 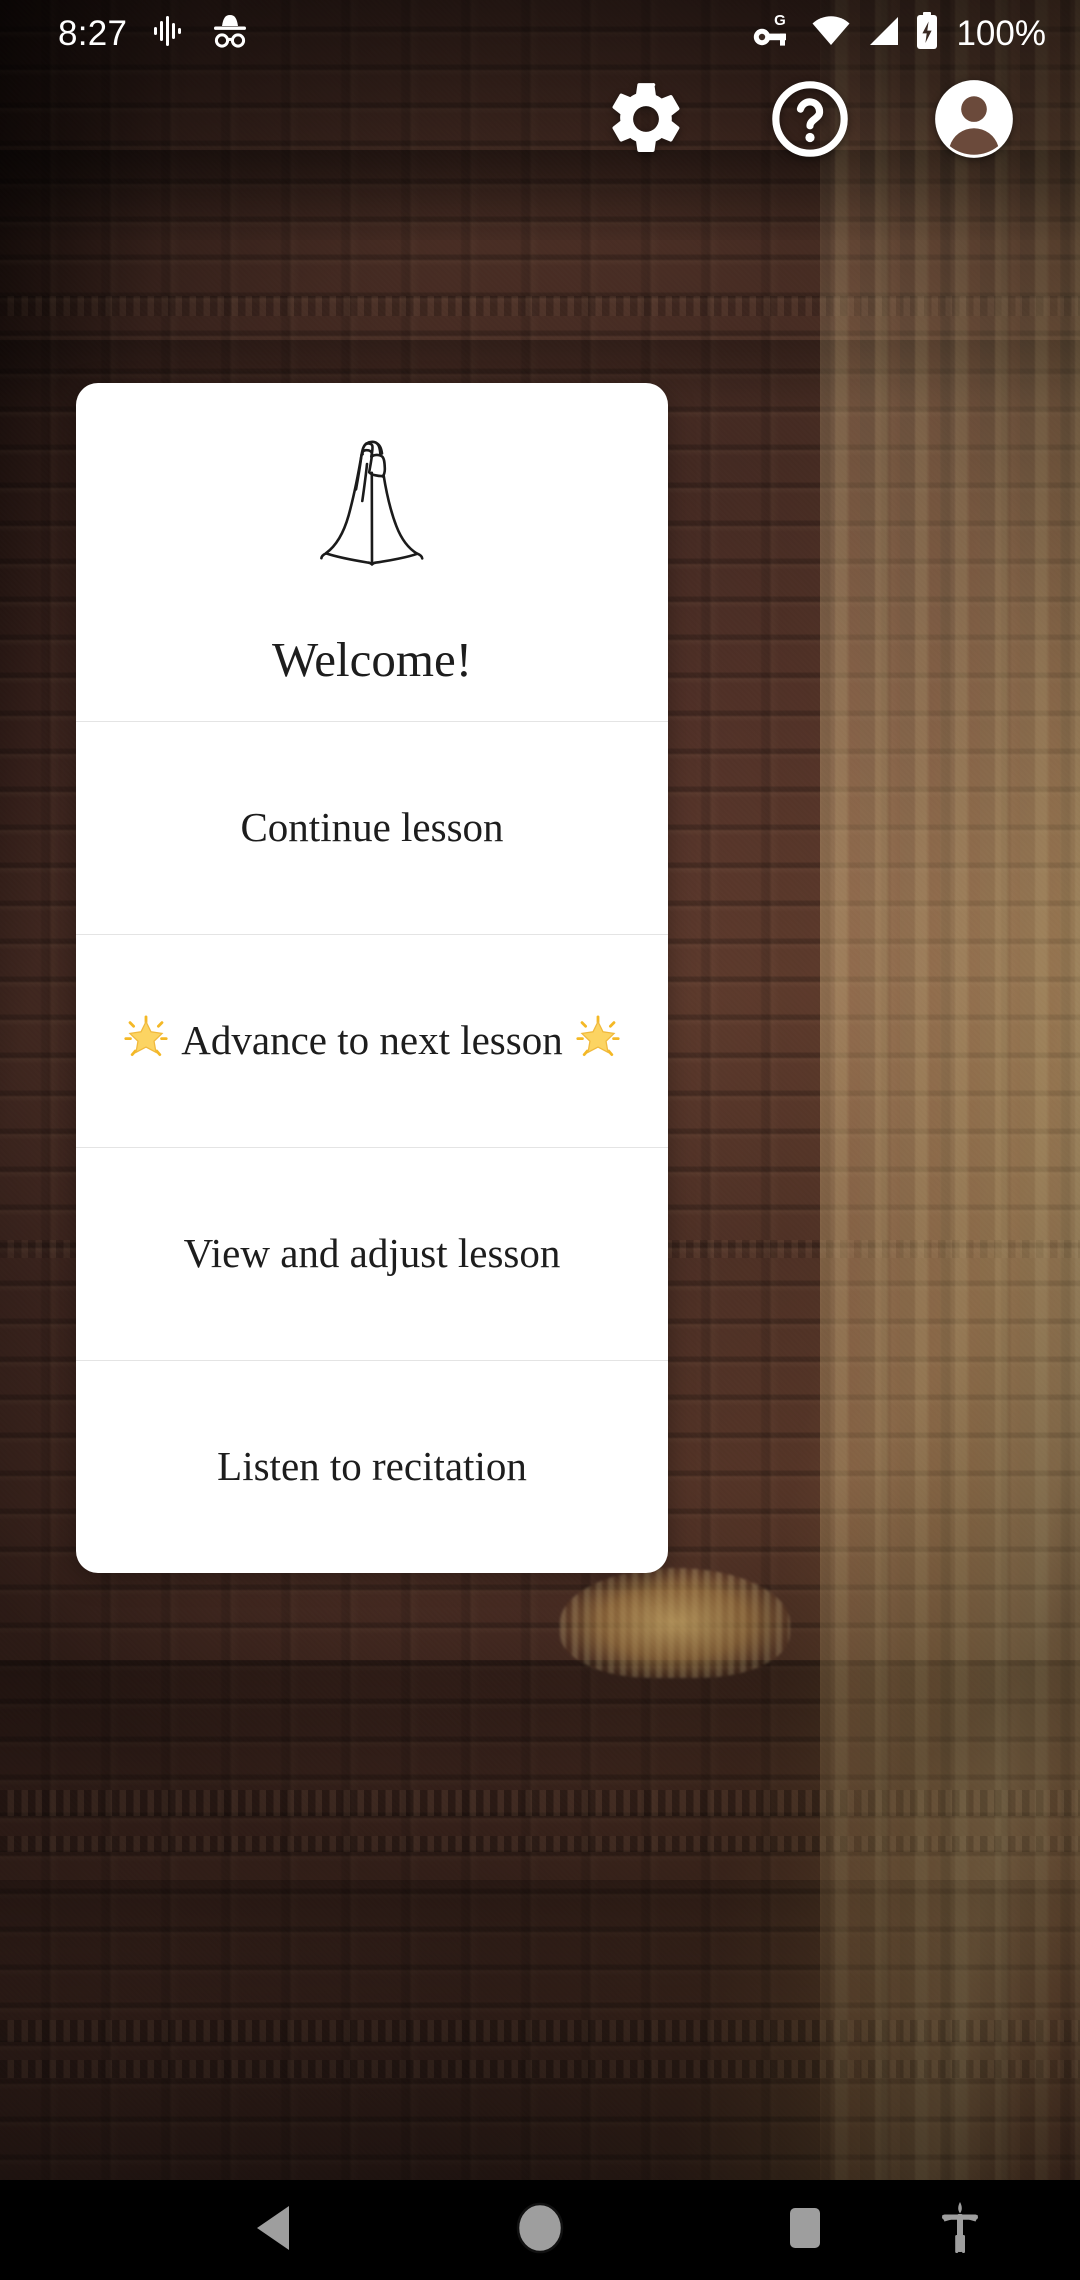 I want to click on menu-item-advance-lesson: Advance to next lesson, so click(x=372, y=1041).